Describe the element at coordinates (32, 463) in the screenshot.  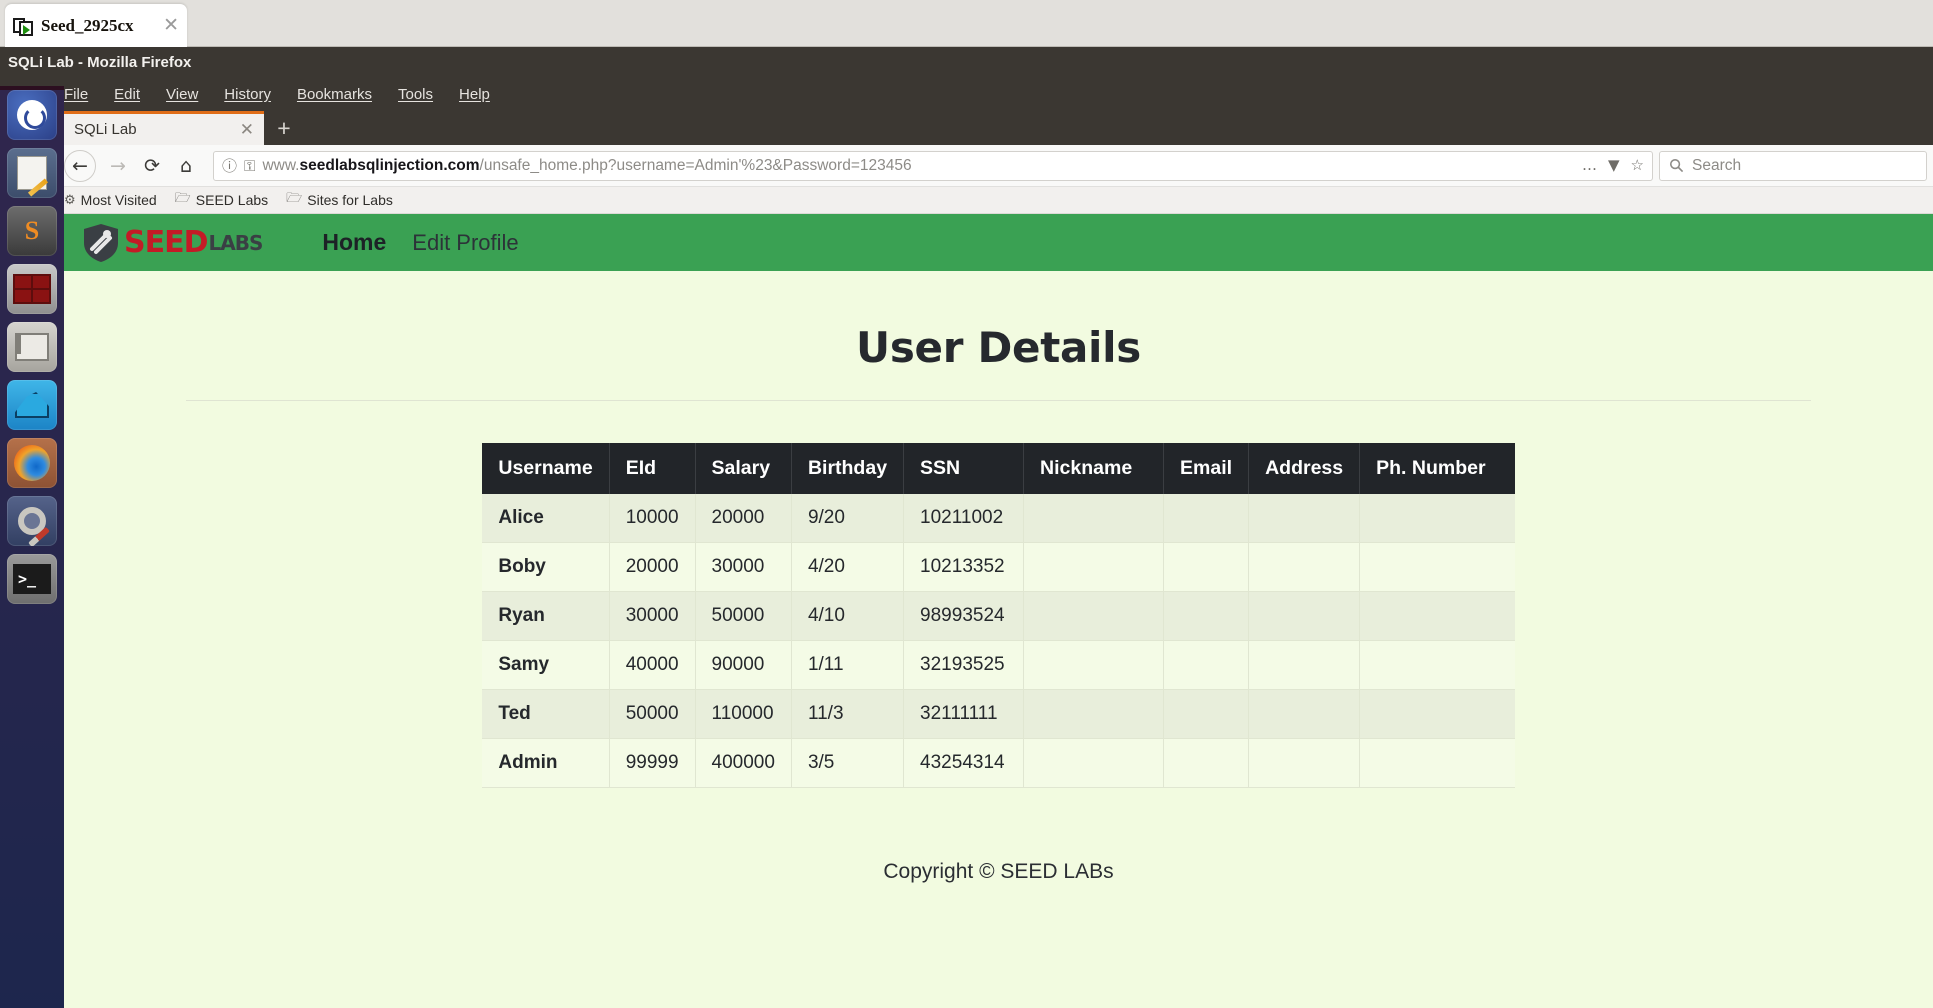
I see `firefox-icon` at that location.